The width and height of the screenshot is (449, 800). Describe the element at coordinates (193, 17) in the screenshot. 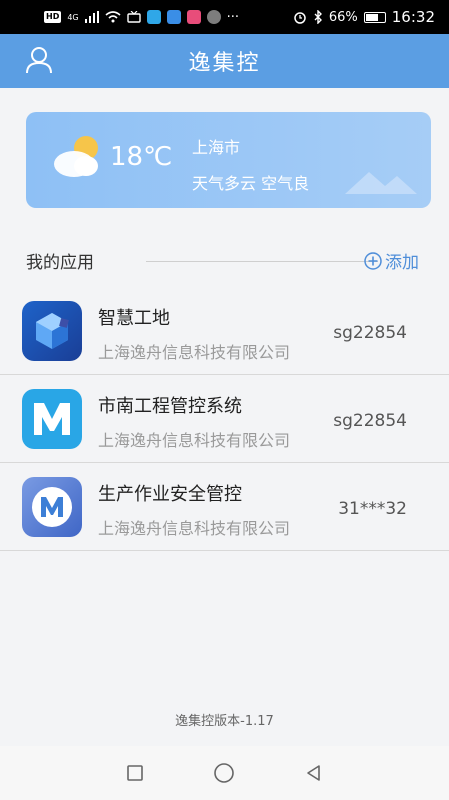

I see `app-flower-icon` at that location.